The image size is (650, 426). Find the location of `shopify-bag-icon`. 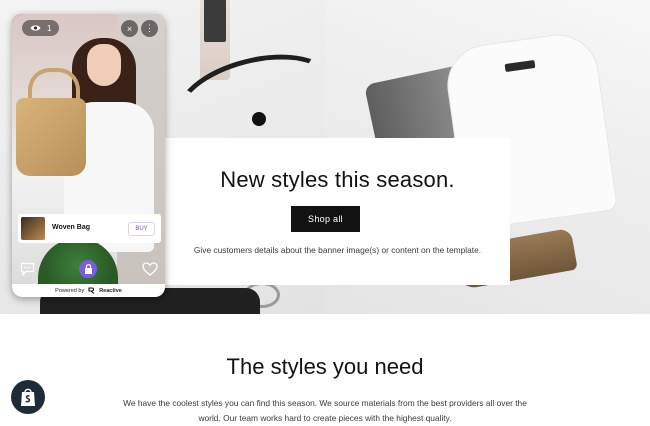

shopify-bag-icon is located at coordinates (28, 397).